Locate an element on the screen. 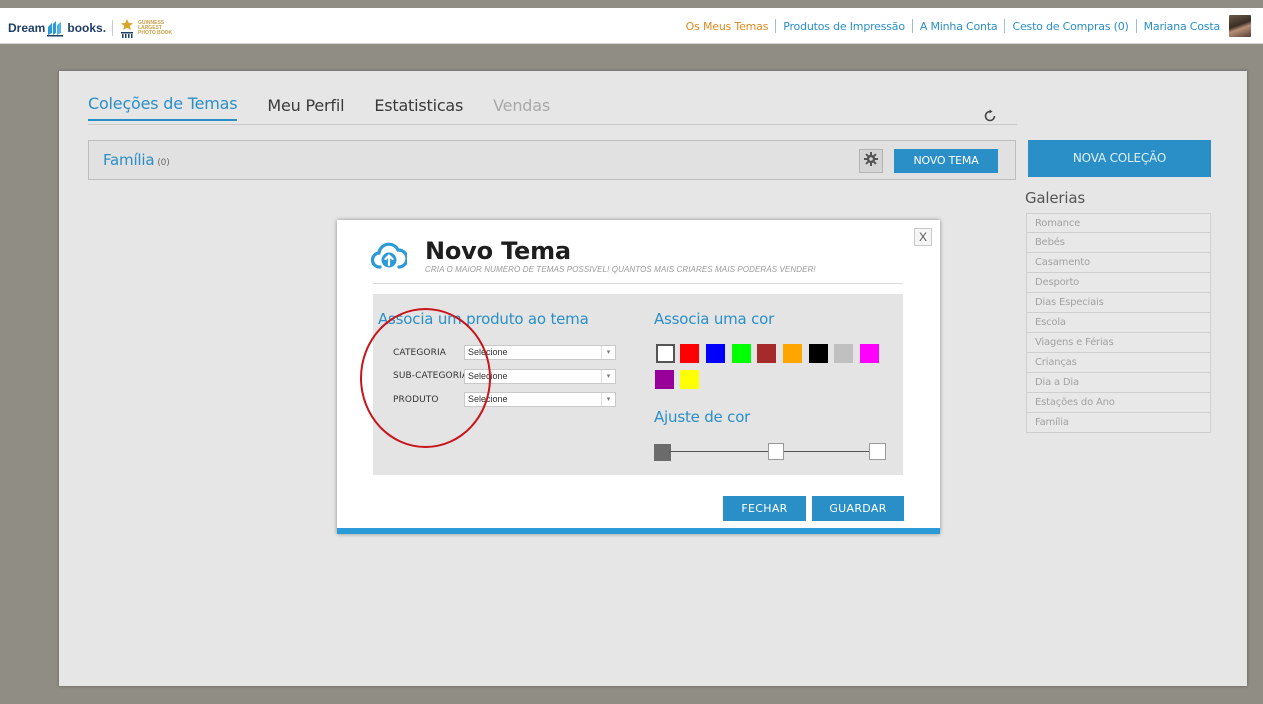 This screenshot has height=704, width=1263. gallery-item-babies: Bebés is located at coordinates (1118, 243).